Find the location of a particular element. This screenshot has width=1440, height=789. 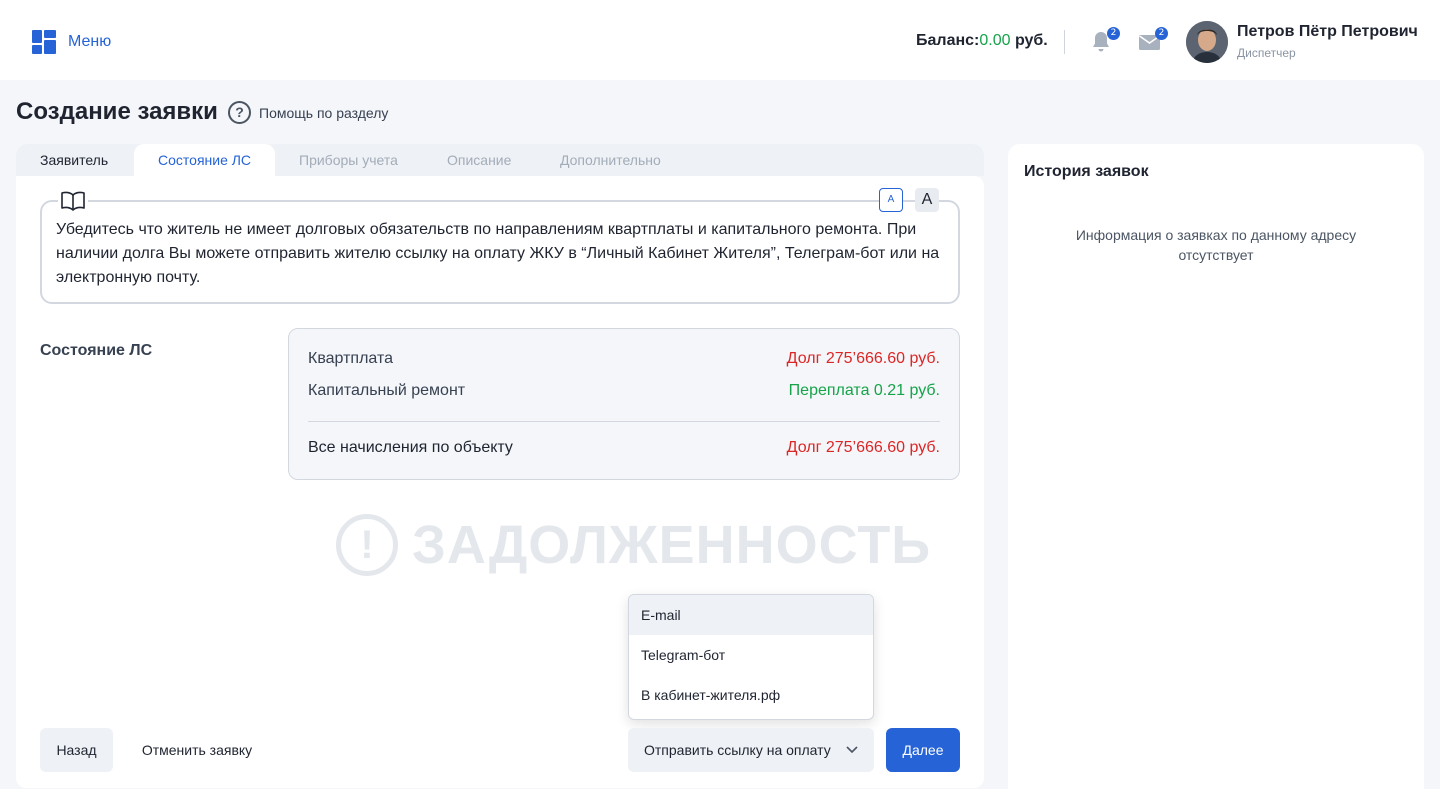

account-divider is located at coordinates (624, 421).